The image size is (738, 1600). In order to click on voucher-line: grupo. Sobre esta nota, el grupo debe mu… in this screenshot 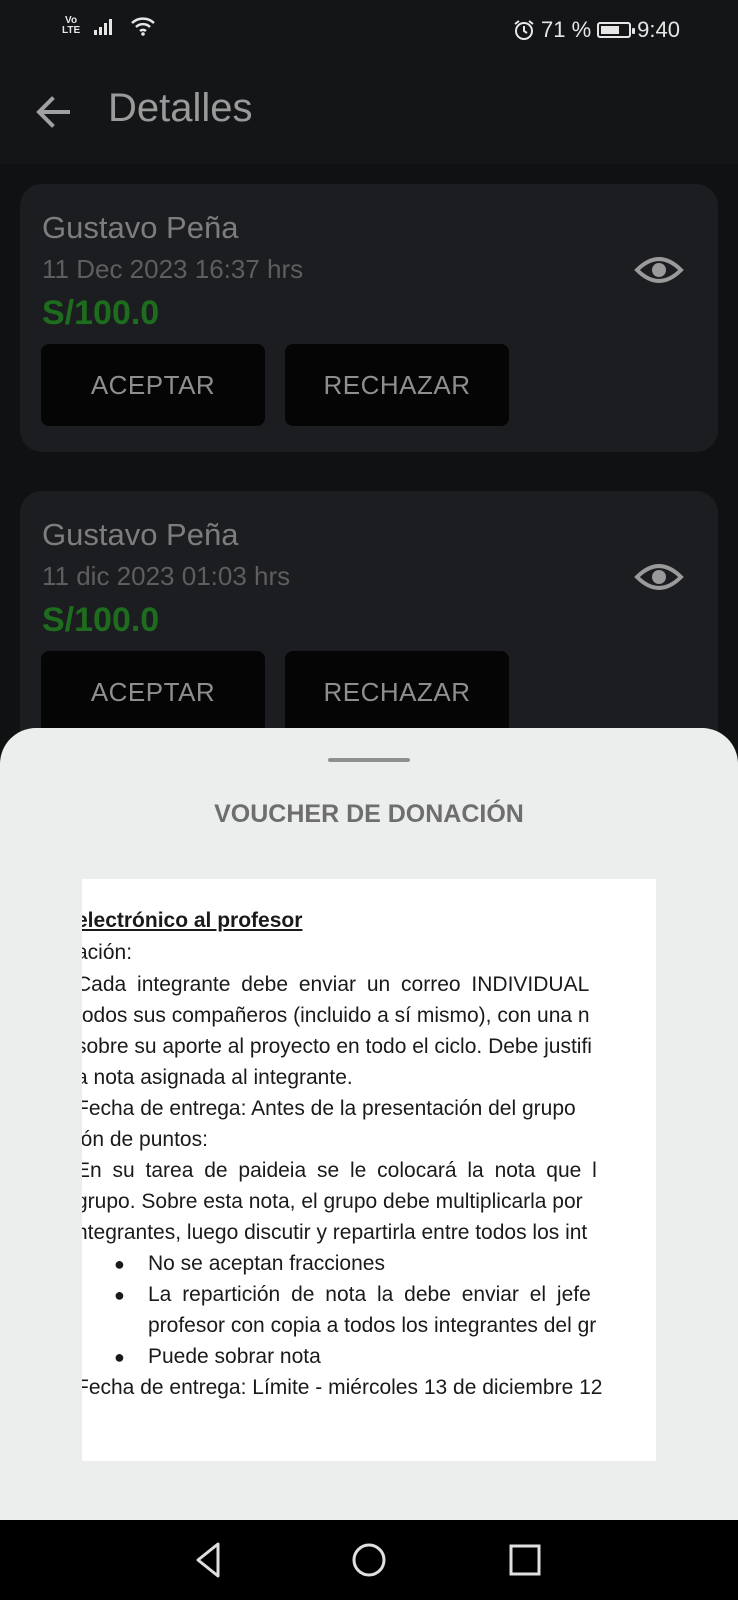, I will do `click(332, 1201)`.